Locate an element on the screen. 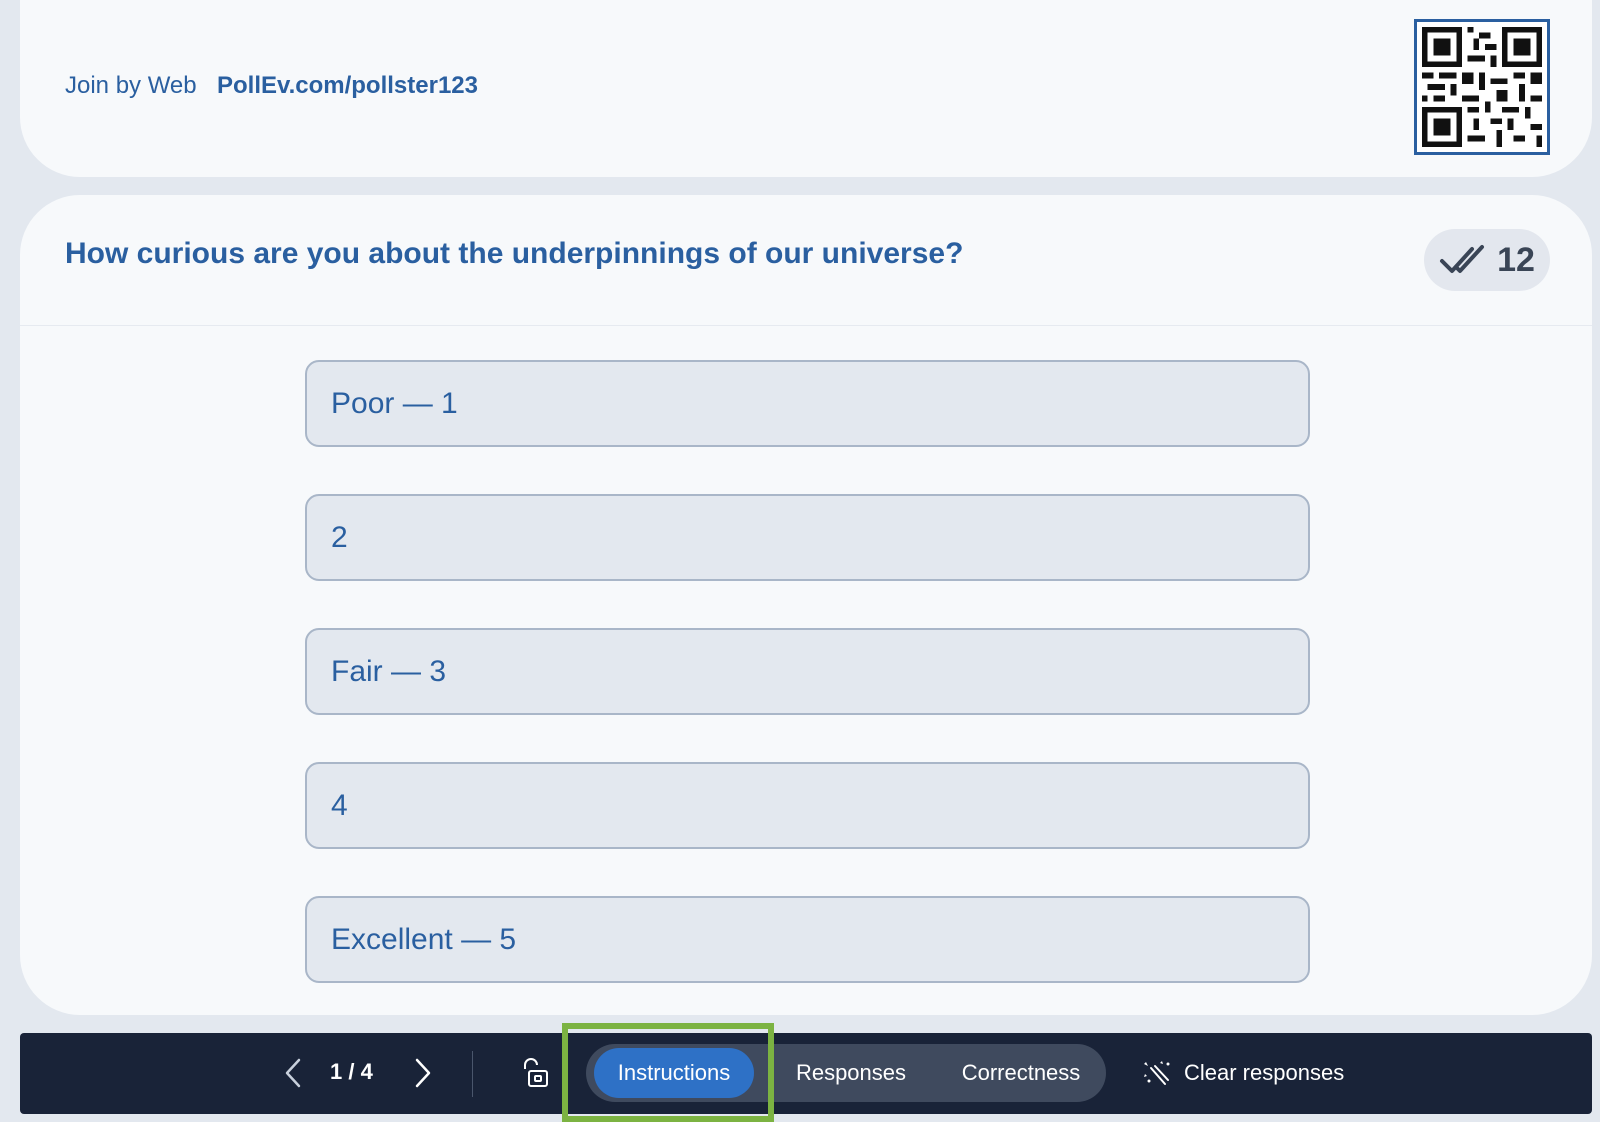 The image size is (1600, 1122). option-excellent-5: Excellent — 5 is located at coordinates (807, 939).